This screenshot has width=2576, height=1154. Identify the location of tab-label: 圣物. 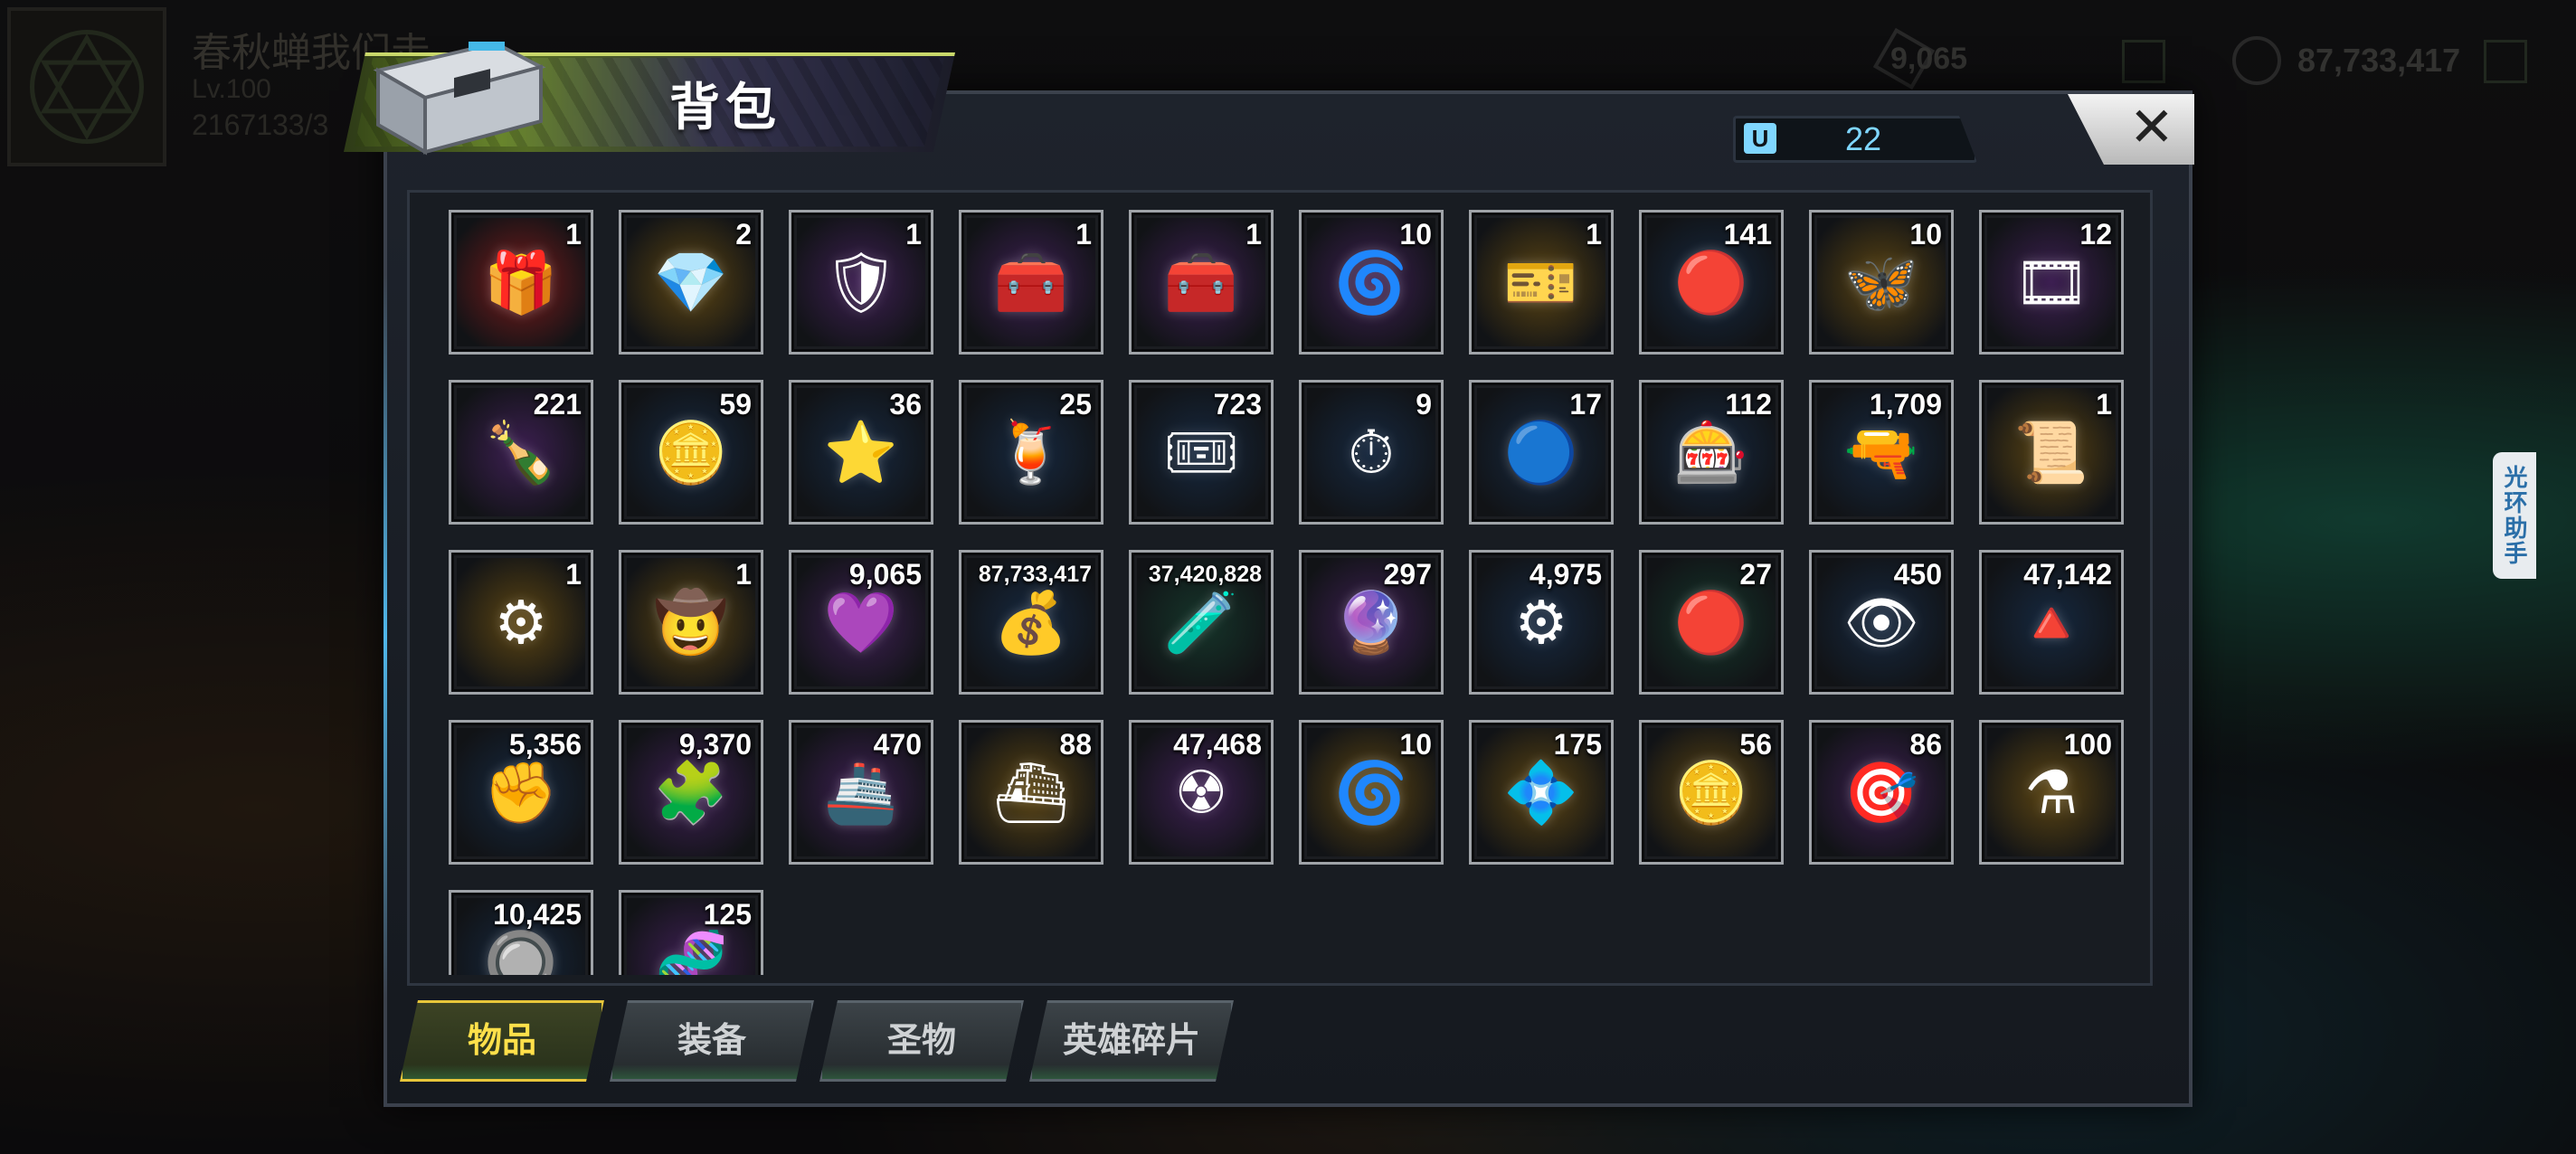
(921, 1041).